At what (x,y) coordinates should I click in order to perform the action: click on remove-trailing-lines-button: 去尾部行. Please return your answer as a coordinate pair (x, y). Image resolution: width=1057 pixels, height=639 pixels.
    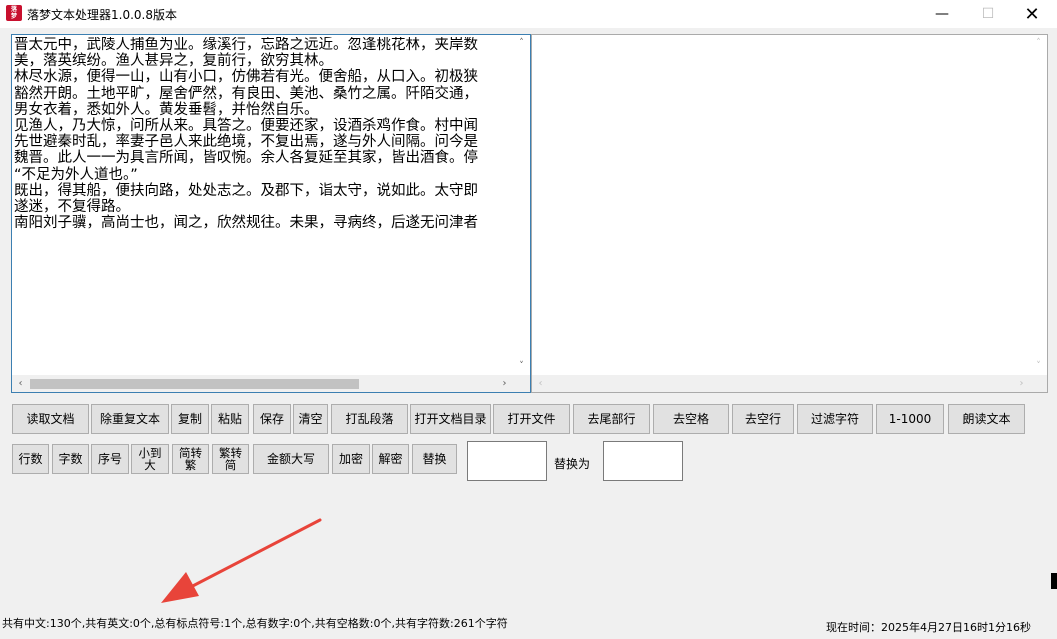
    Looking at the image, I should click on (611, 419).